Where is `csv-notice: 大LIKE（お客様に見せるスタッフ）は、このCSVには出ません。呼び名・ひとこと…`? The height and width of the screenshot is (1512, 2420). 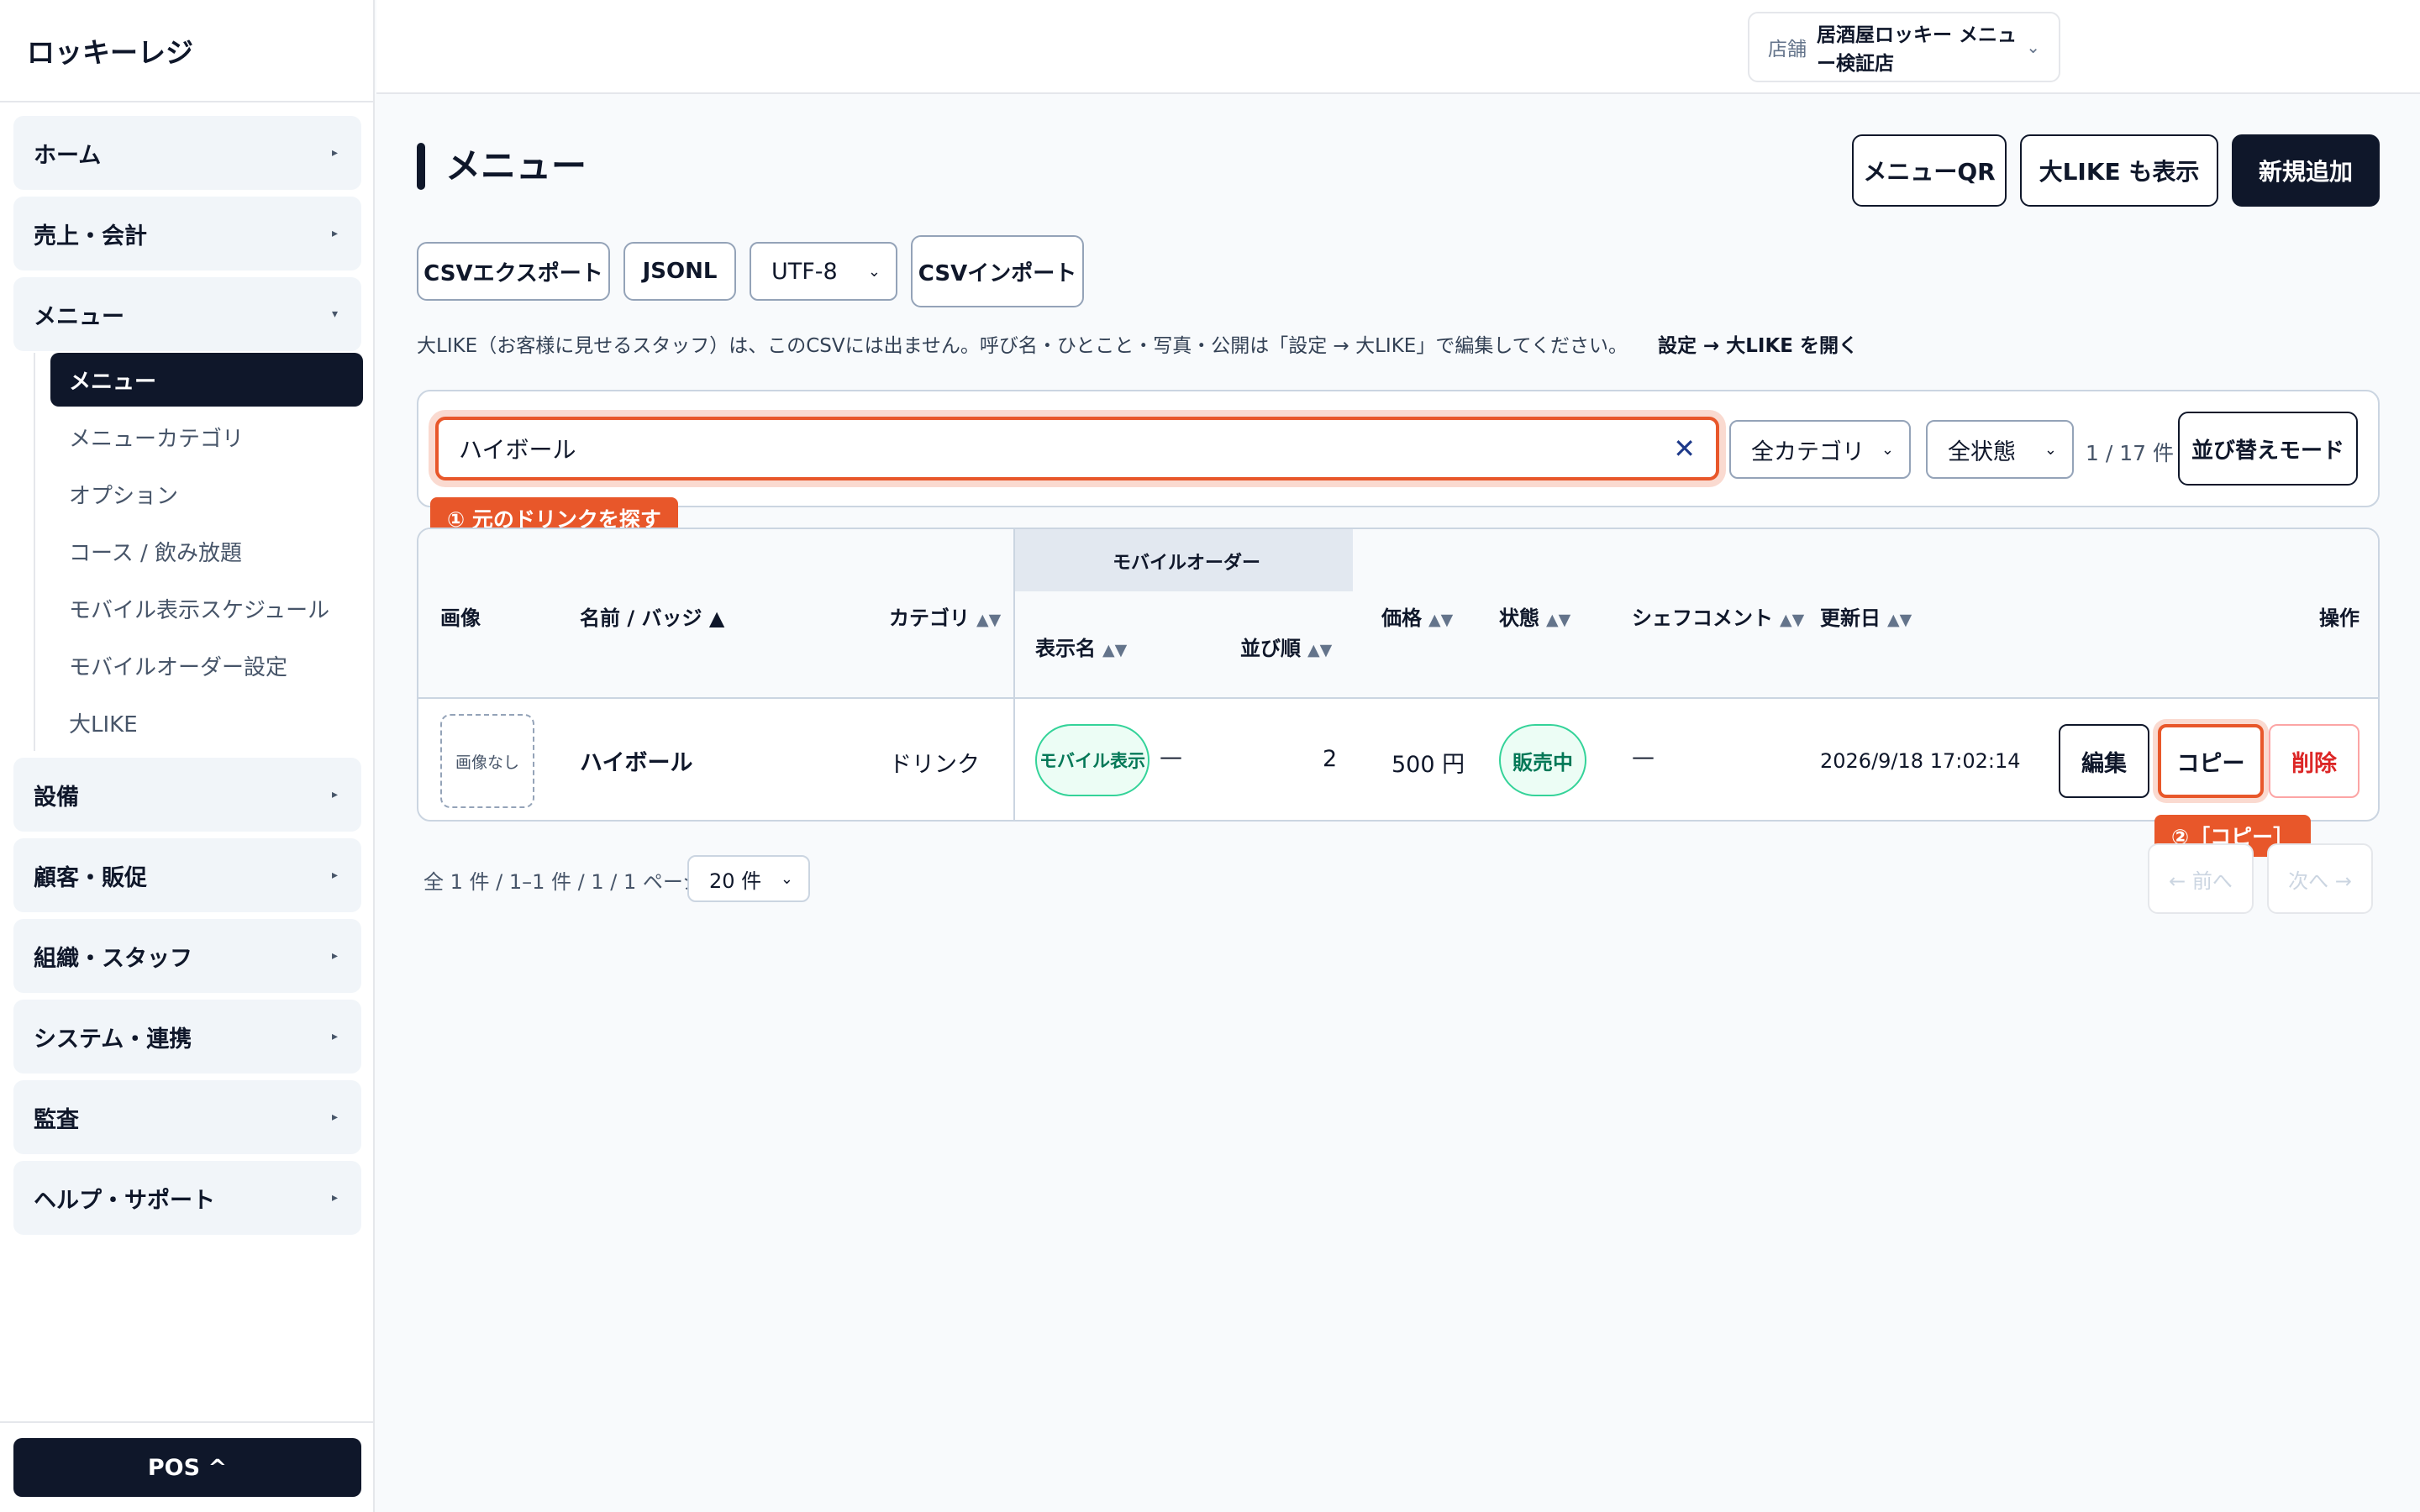 csv-notice: 大LIKE（お客様に見せるスタッフ）は、このCSVには出ません。呼び名・ひとこと… is located at coordinates (1137, 343).